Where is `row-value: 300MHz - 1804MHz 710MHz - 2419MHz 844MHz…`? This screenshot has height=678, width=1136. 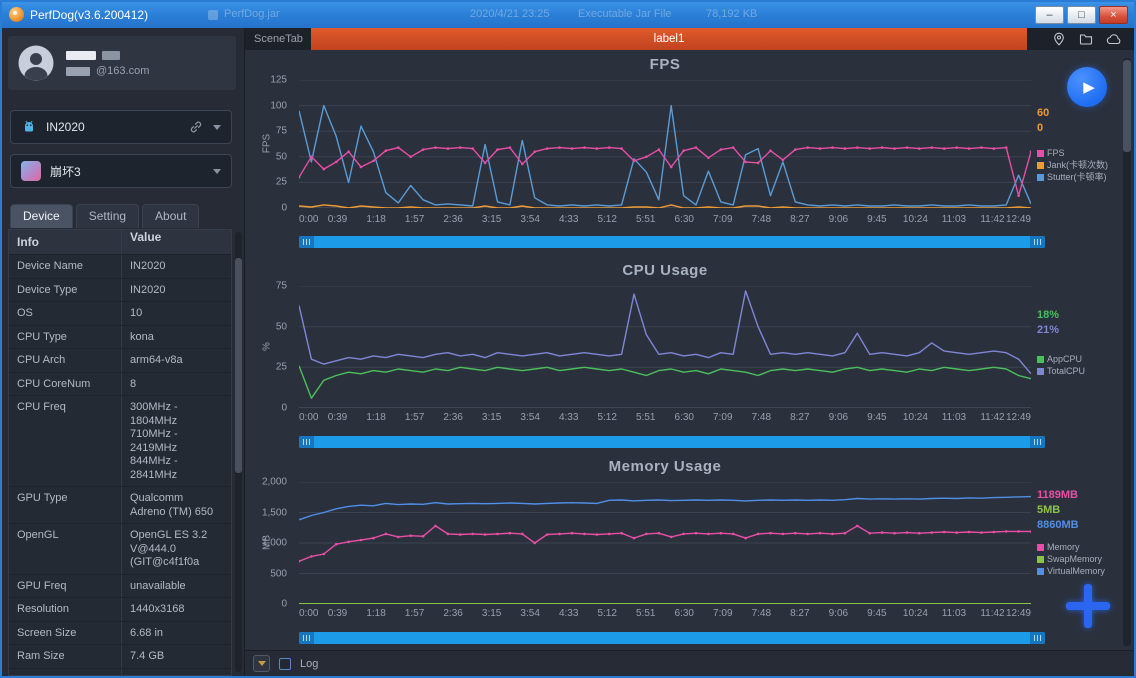 row-value: 300MHz - 1804MHz 710MHz - 2419MHz 844MHz… is located at coordinates (176, 441).